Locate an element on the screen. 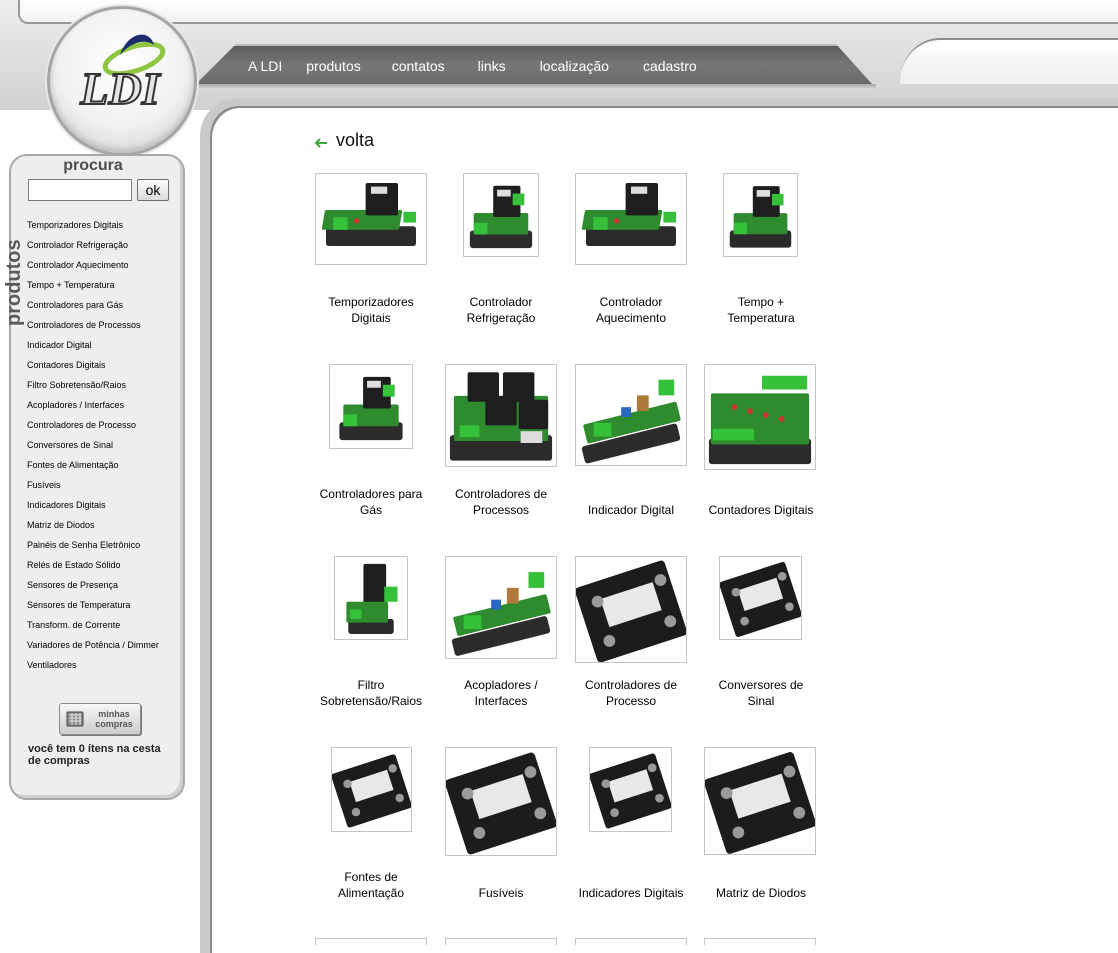 This screenshot has width=1118, height=953. product-label: Indicadores Digitais is located at coordinates (631, 893).